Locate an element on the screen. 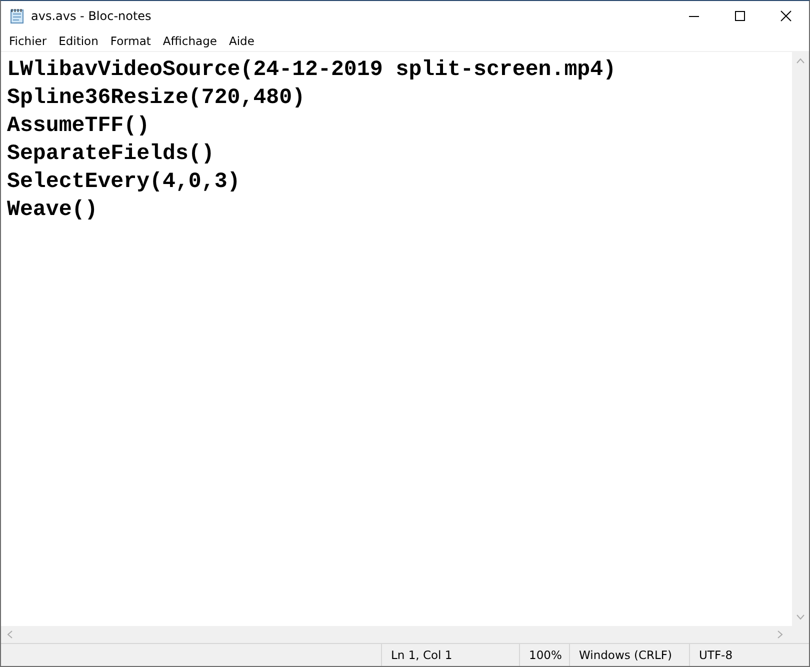 Image resolution: width=810 pixels, height=667 pixels. encoding: UTF-8 is located at coordinates (749, 655).